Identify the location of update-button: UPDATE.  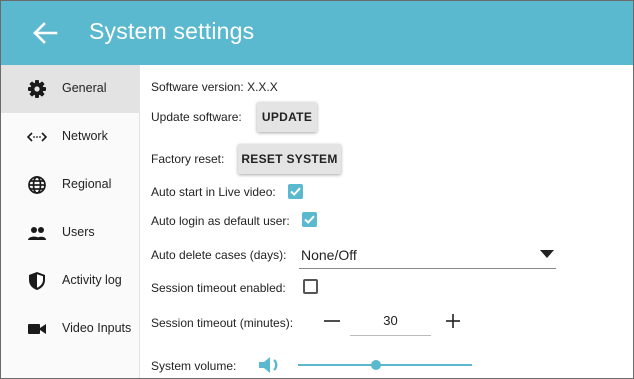
(287, 117).